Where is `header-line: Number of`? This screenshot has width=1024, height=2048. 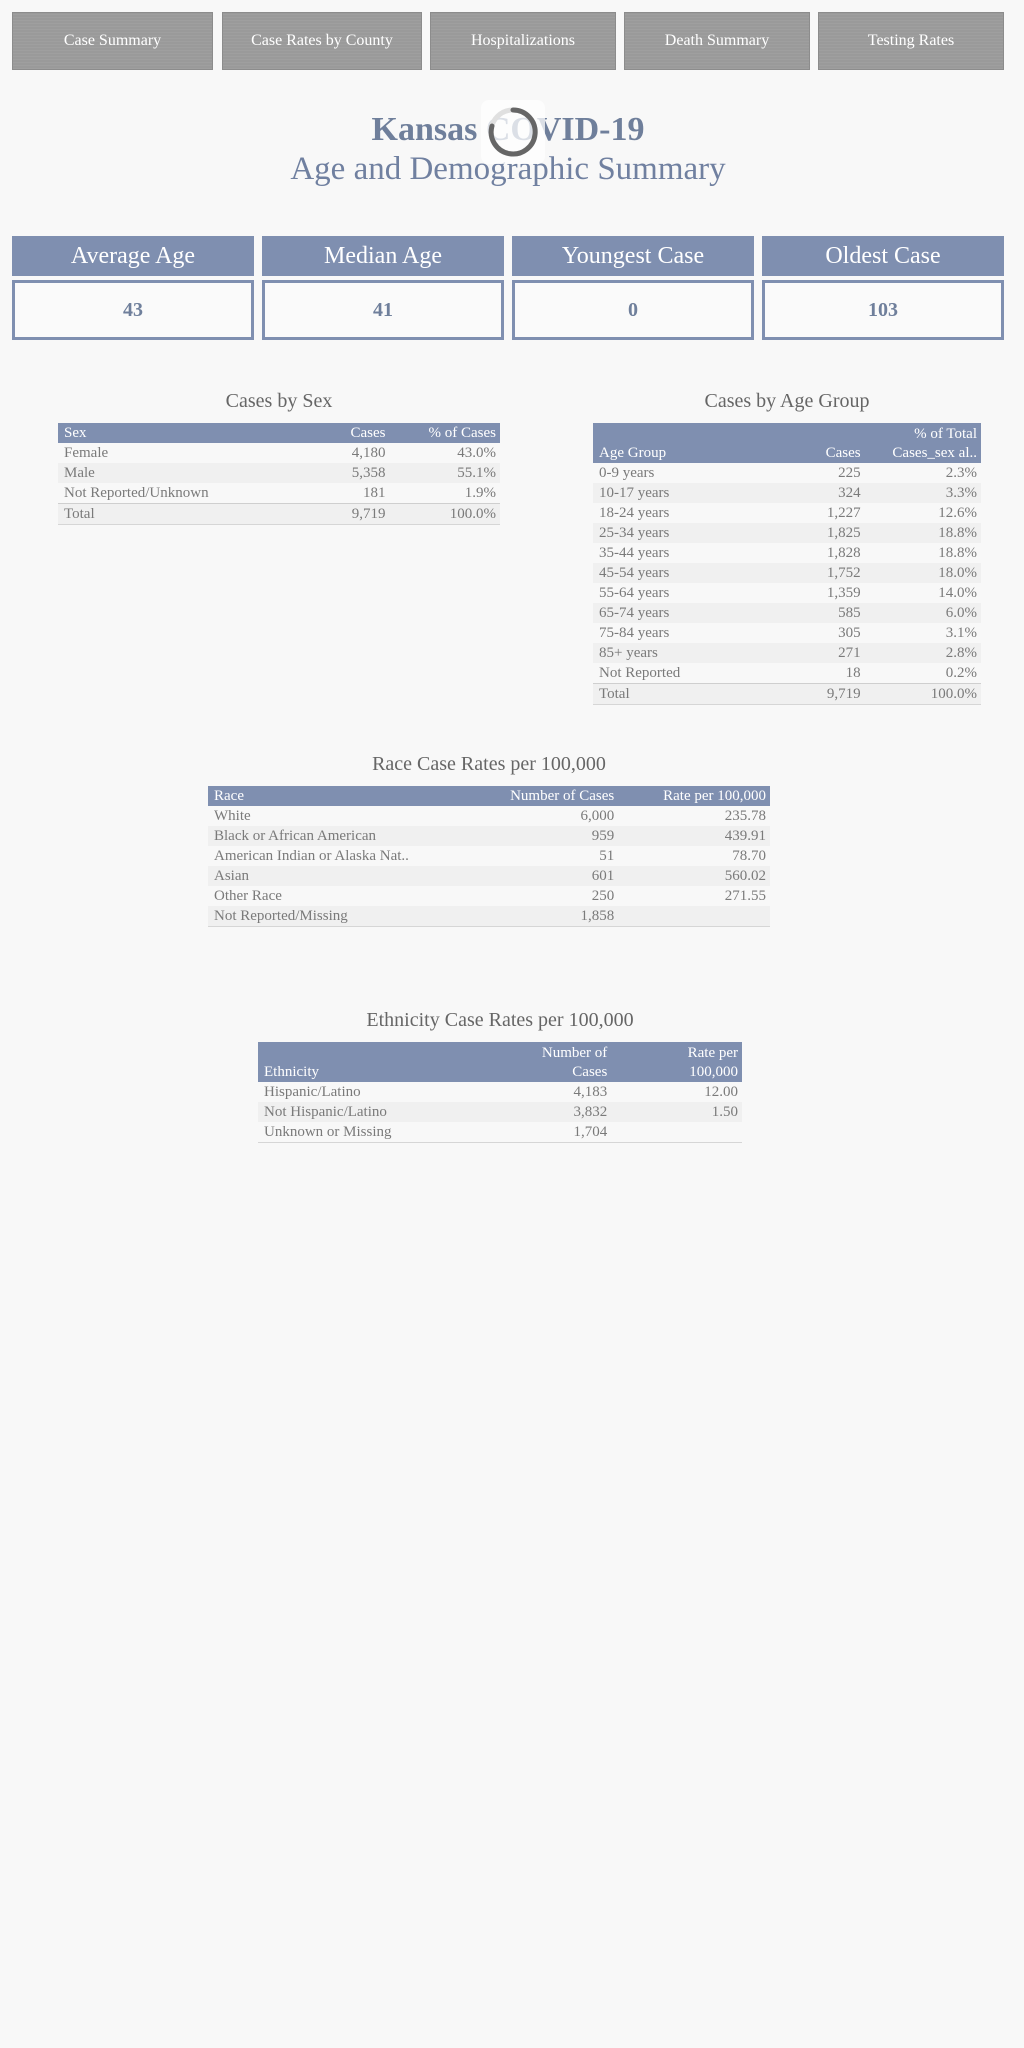
header-line: Number of is located at coordinates (574, 1053).